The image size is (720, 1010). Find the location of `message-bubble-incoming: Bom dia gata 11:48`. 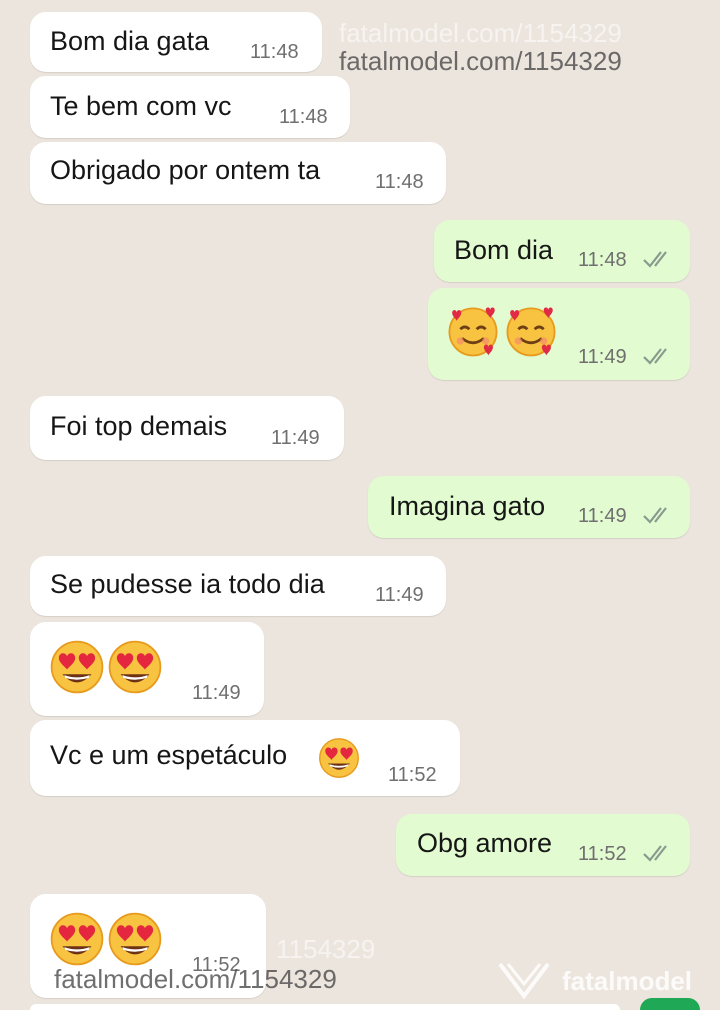

message-bubble-incoming: Bom dia gata 11:48 is located at coordinates (176, 42).